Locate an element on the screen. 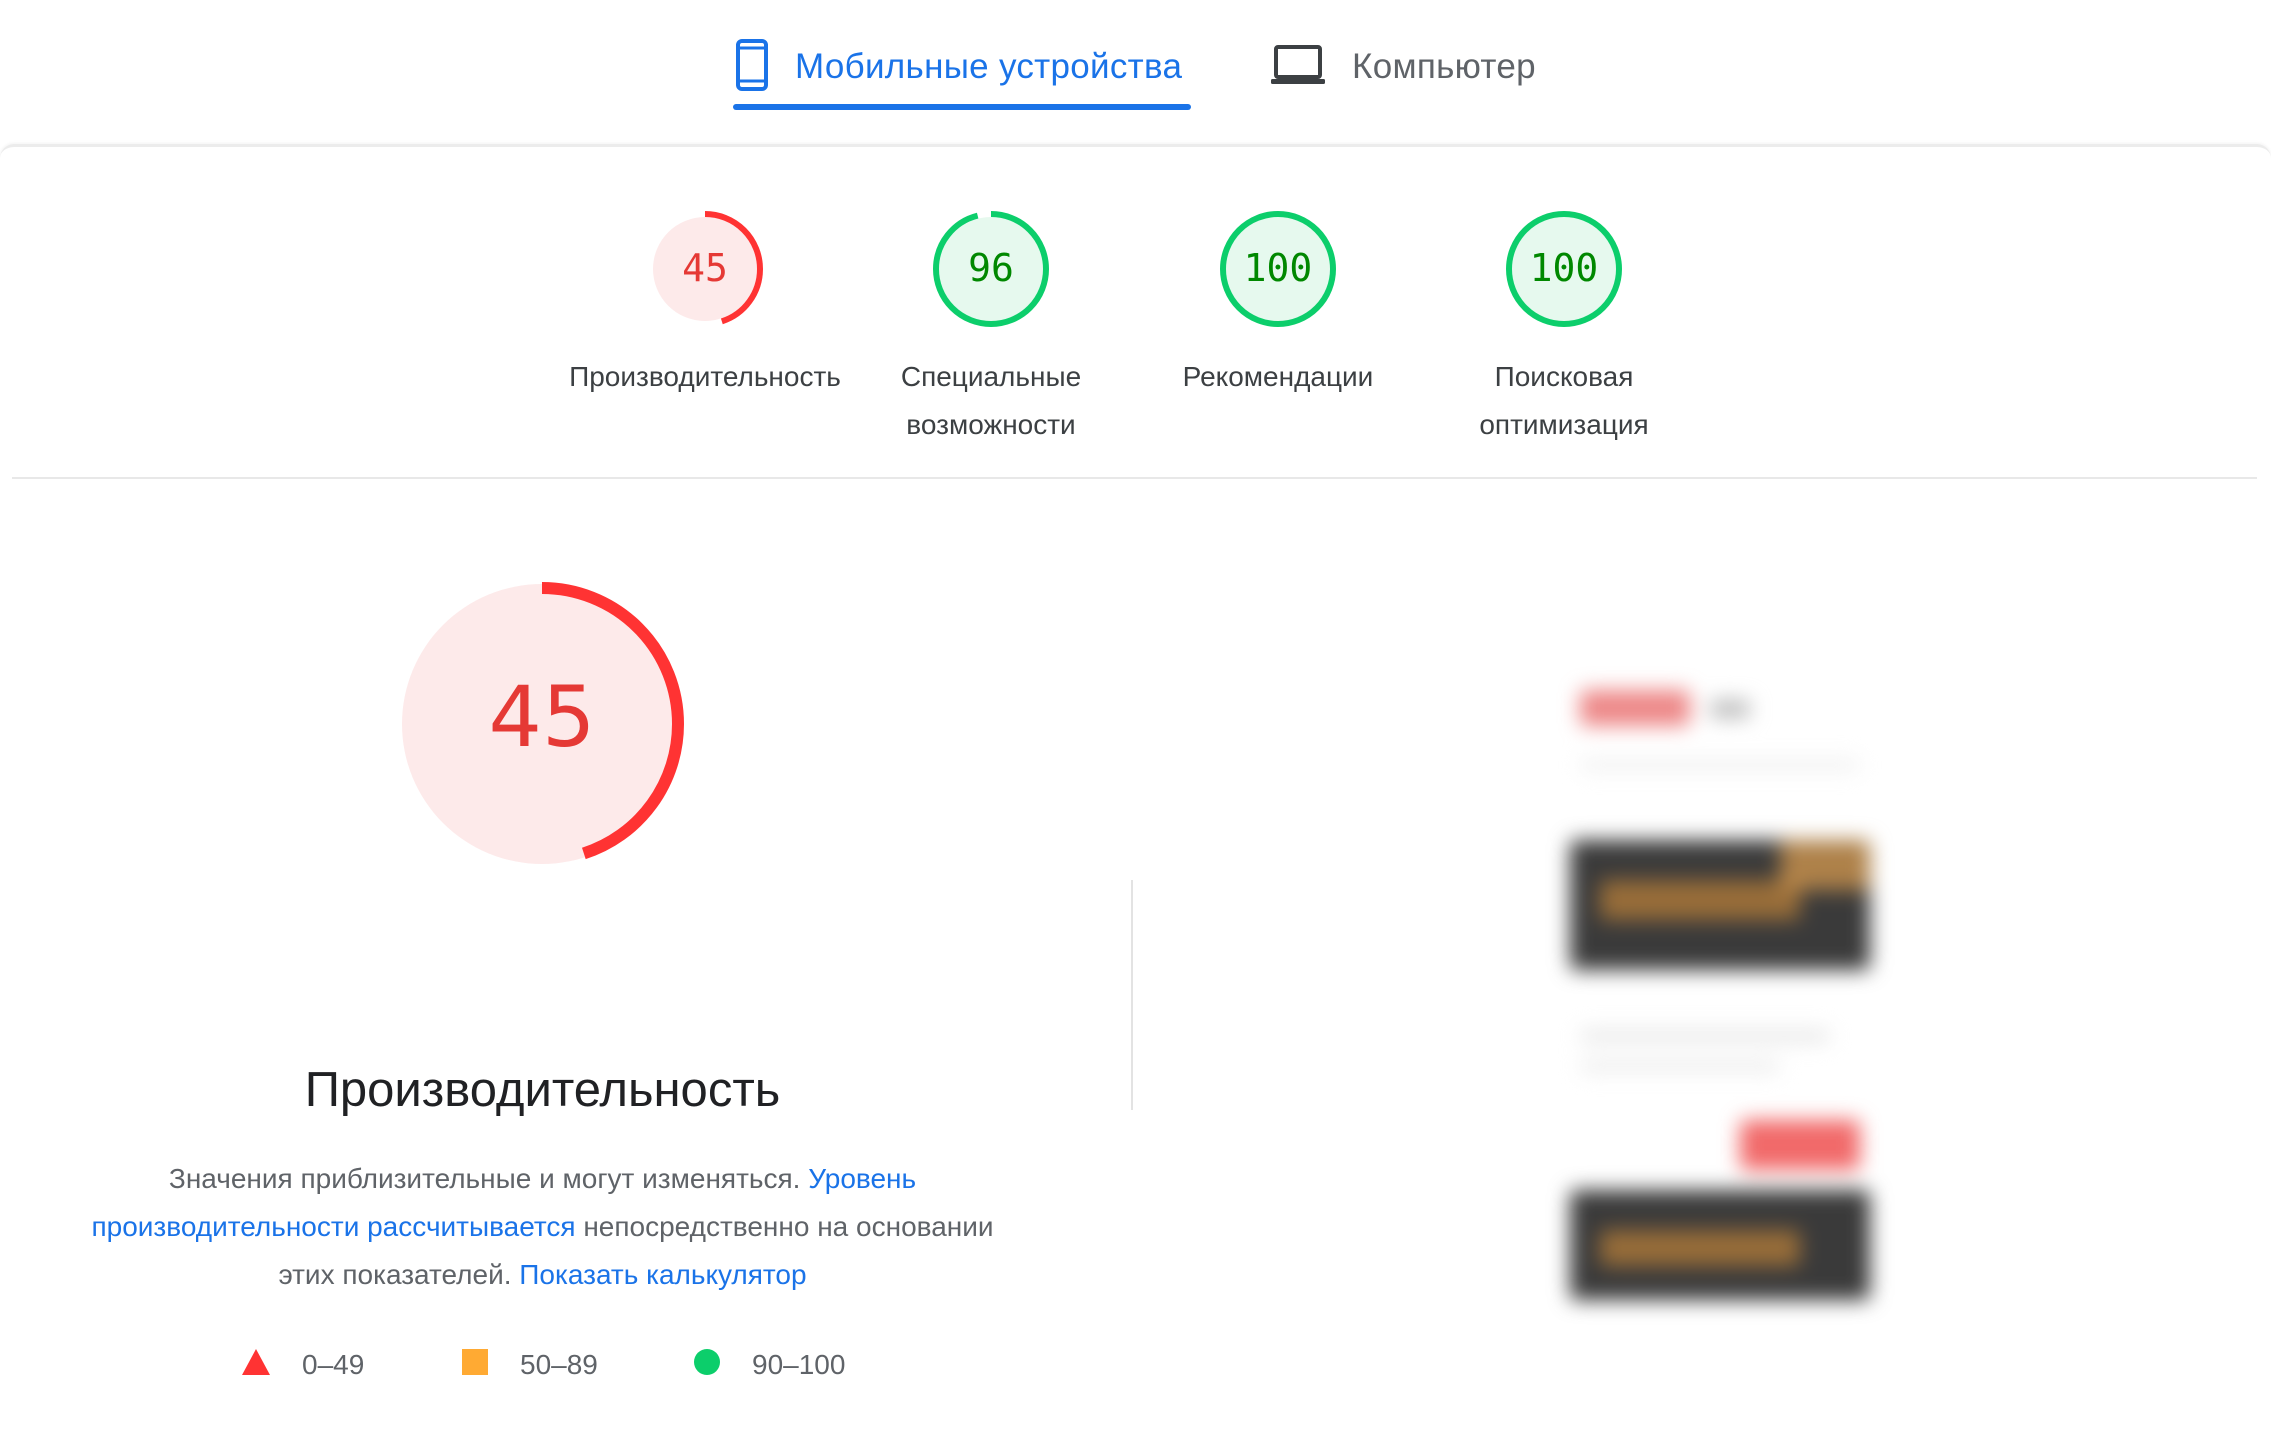  gauge-performance-ring: 45 is located at coordinates (705, 269).